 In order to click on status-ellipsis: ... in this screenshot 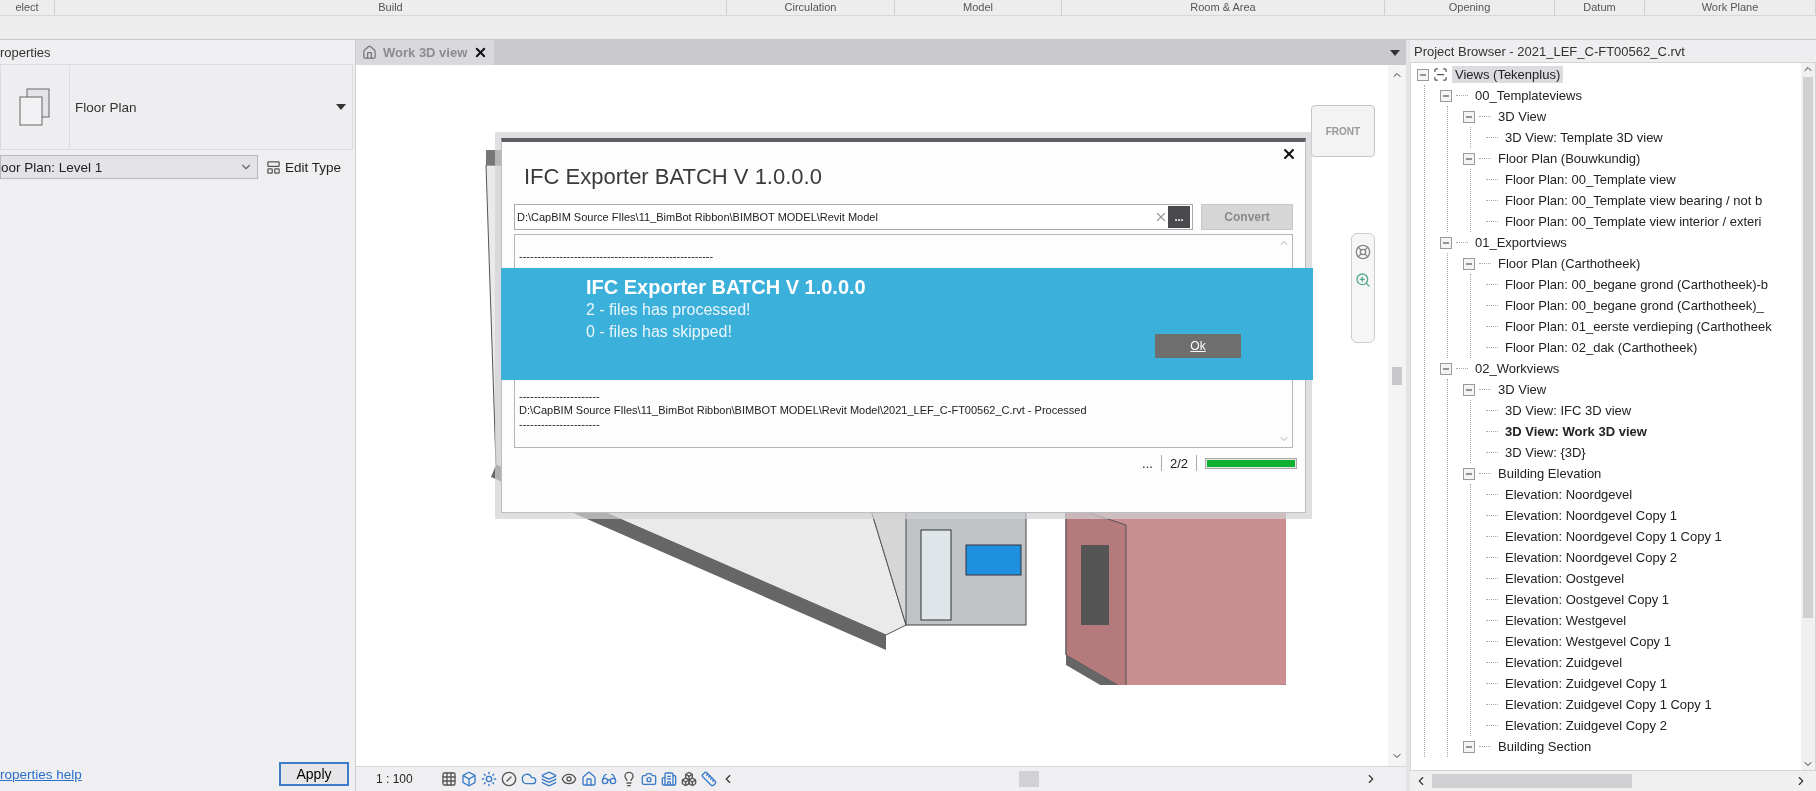, I will do `click(1147, 463)`.